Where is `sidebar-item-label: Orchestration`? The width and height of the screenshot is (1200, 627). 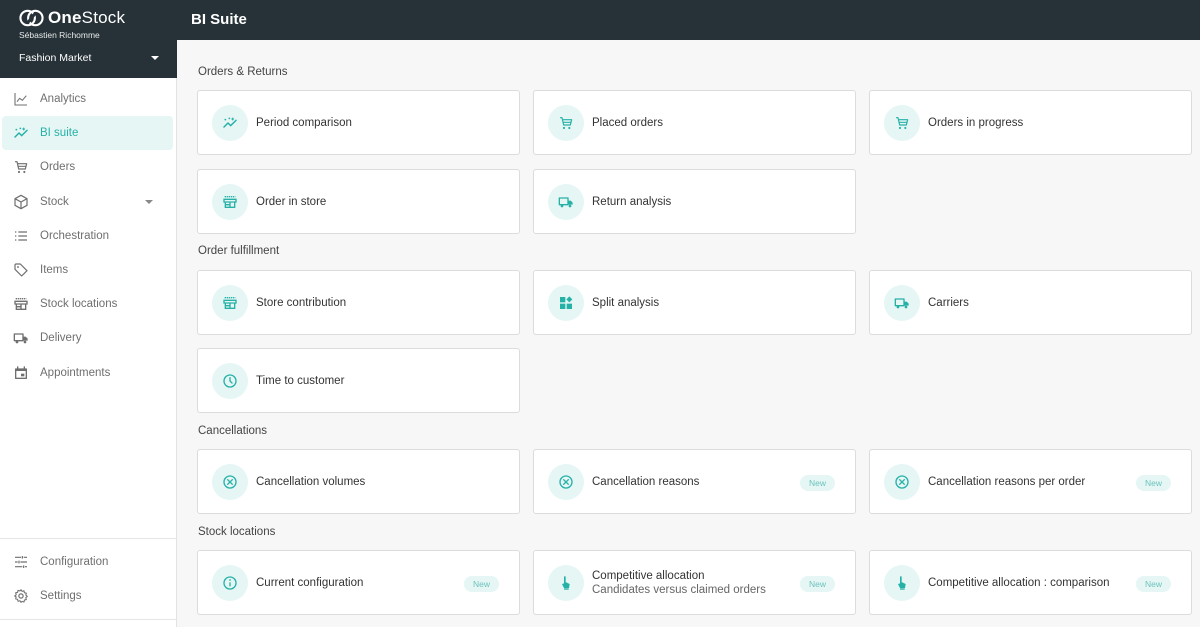
sidebar-item-label: Orchestration is located at coordinates (75, 235).